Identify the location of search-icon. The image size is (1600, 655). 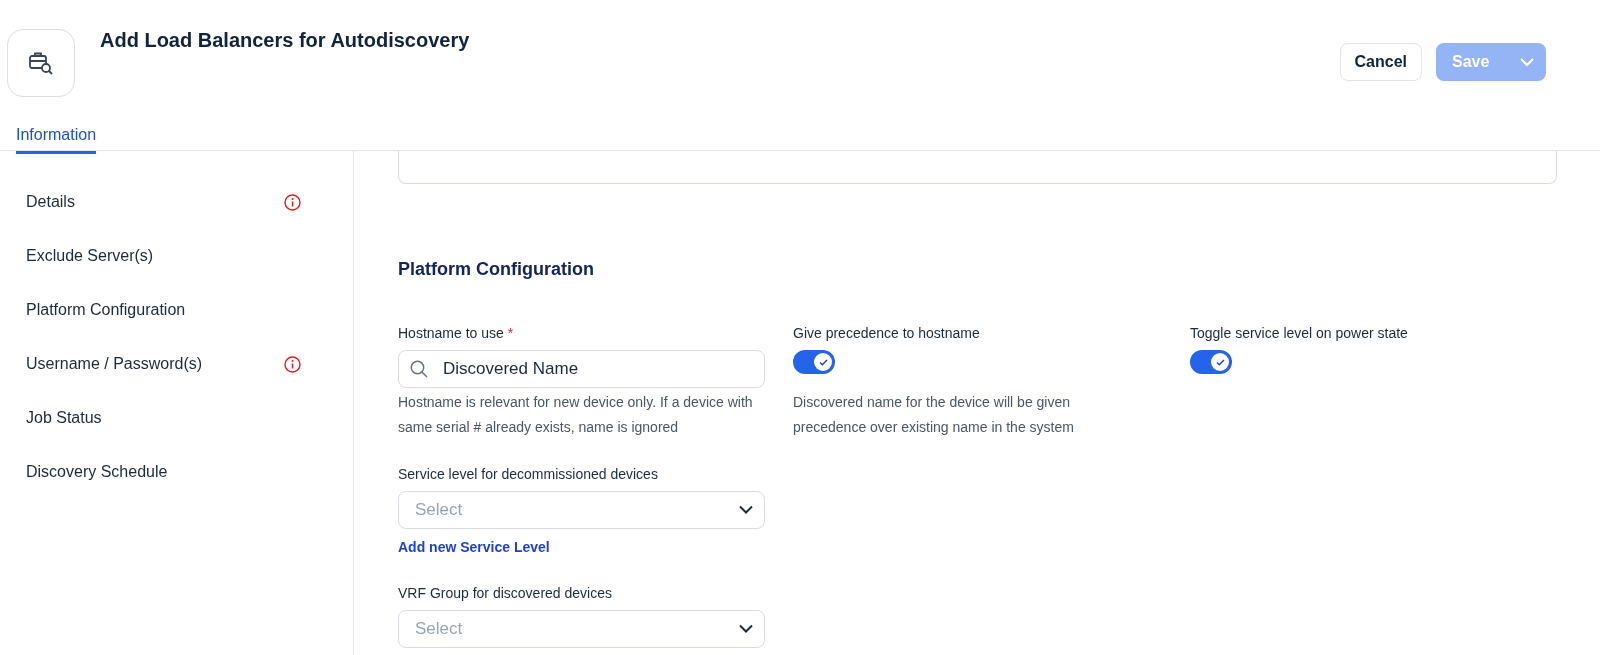
(419, 369).